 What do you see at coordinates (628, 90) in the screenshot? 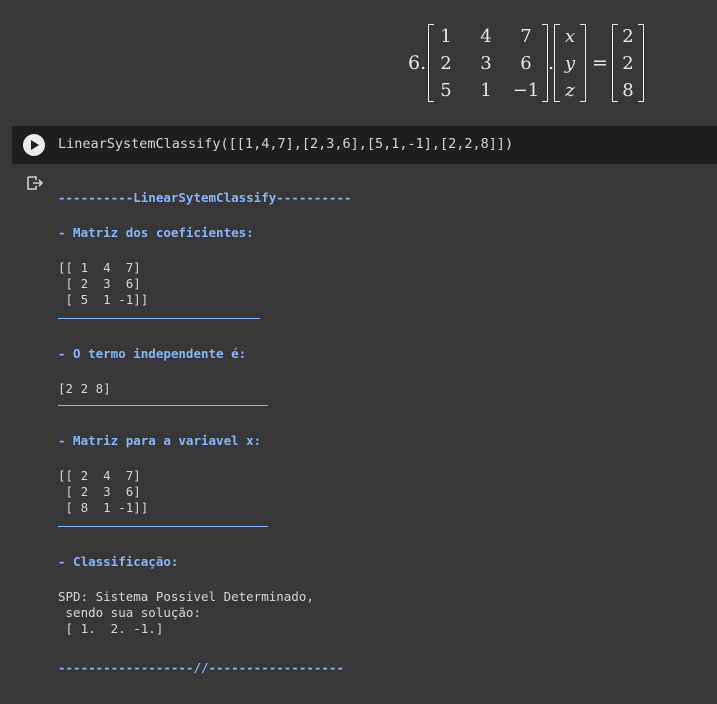
I see `rhs-cell: 8` at bounding box center [628, 90].